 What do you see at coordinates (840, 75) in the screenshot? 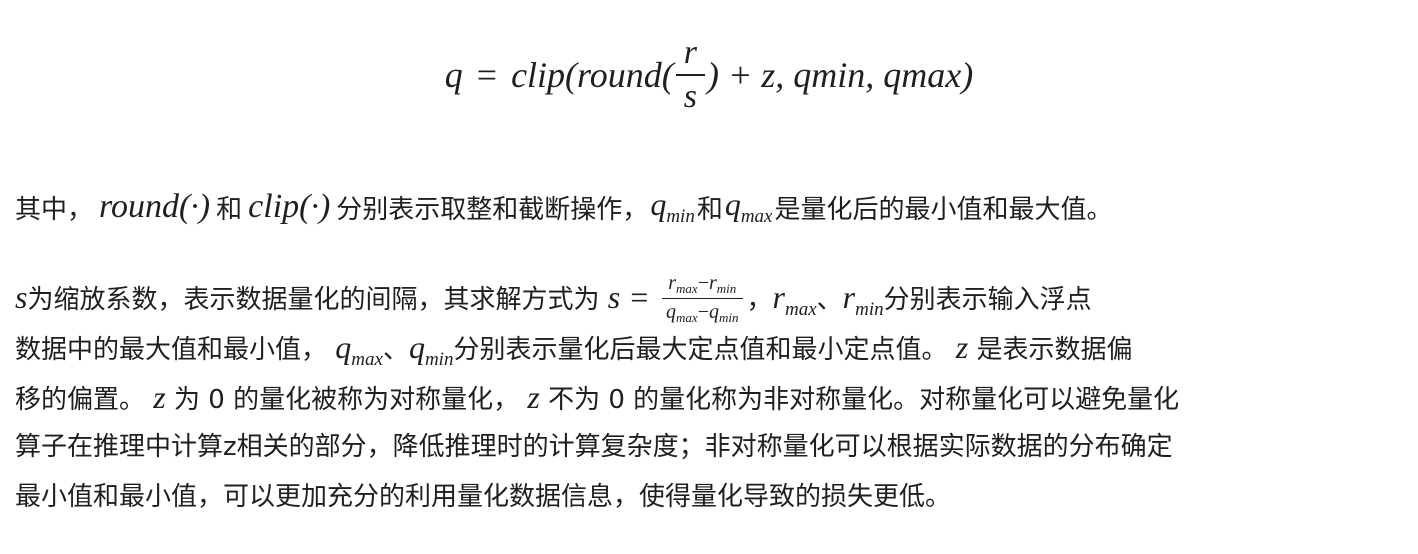
I see `formula-tail: ) + z, qmin, qmax)` at bounding box center [840, 75].